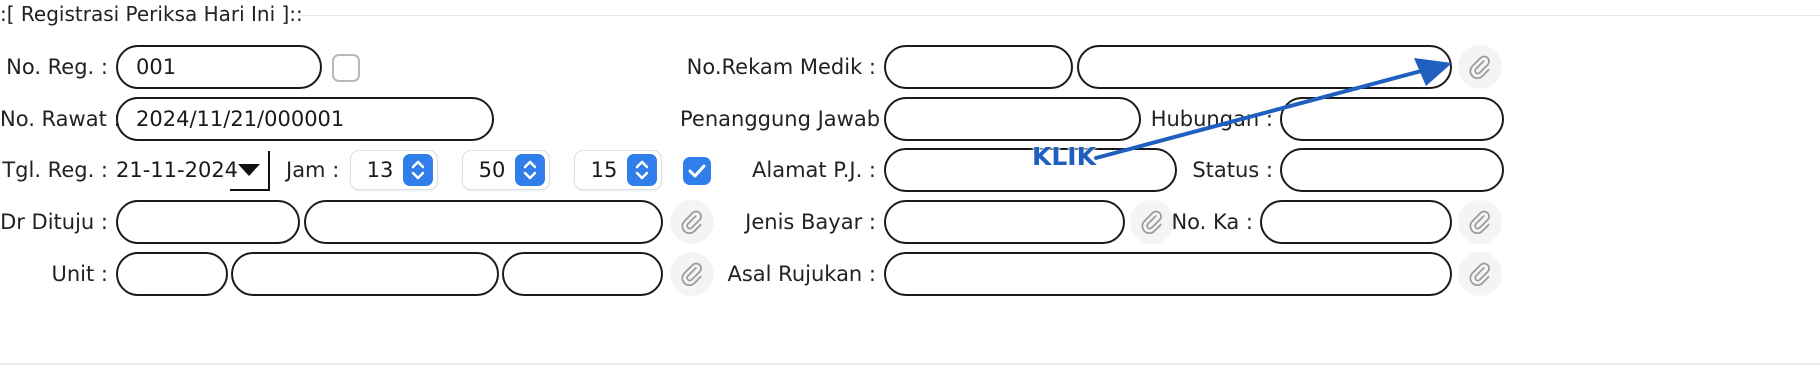 This screenshot has width=1820, height=368. I want to click on annotation-arrow, so click(1273, 109).